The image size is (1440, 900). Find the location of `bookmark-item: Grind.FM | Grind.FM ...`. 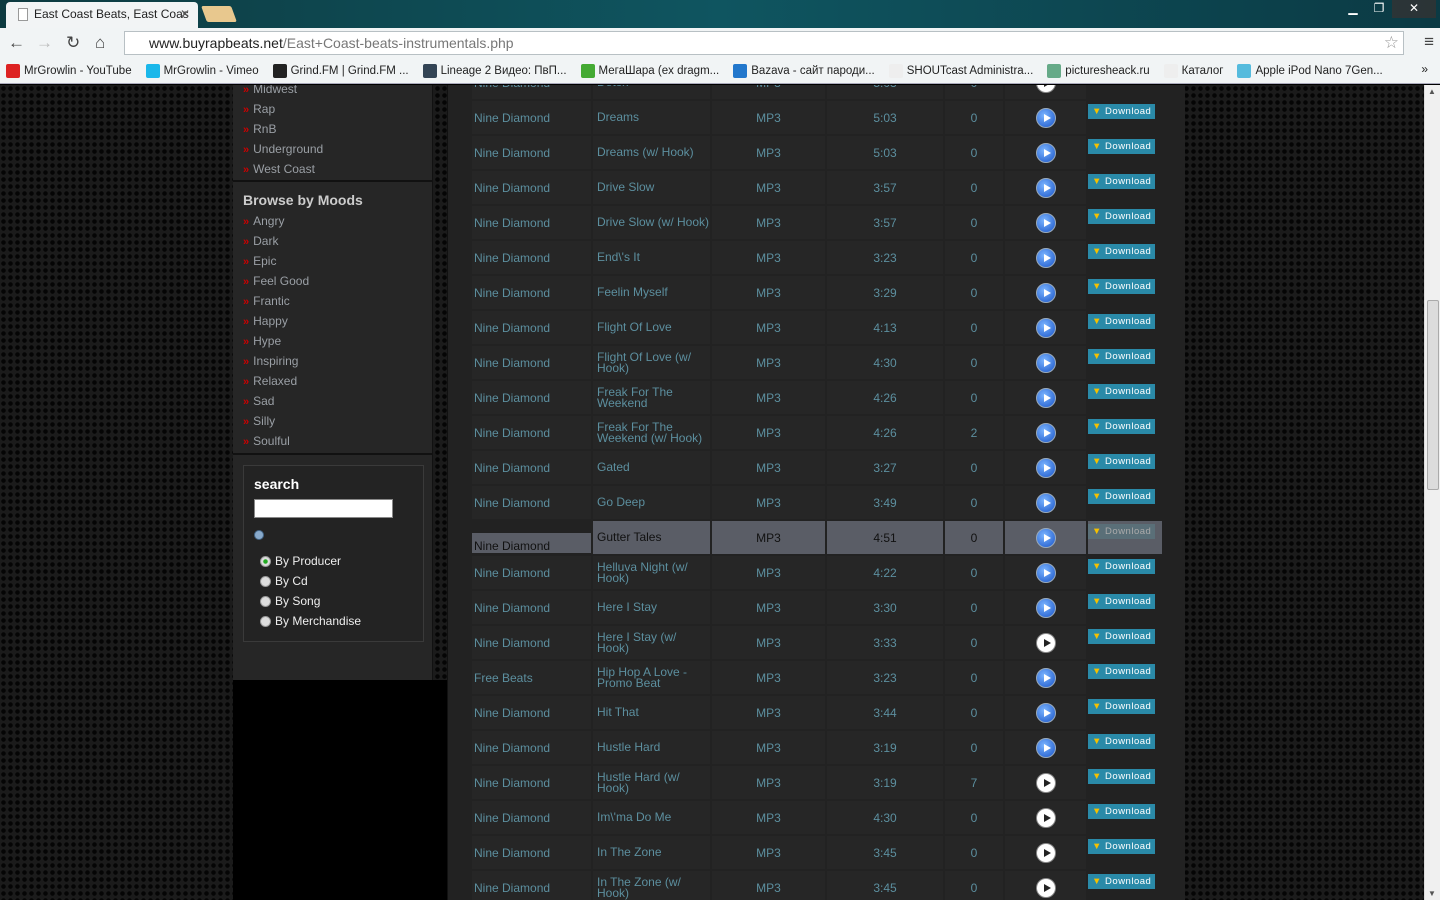

bookmark-item: Grind.FM | Grind.FM ... is located at coordinates (340, 70).